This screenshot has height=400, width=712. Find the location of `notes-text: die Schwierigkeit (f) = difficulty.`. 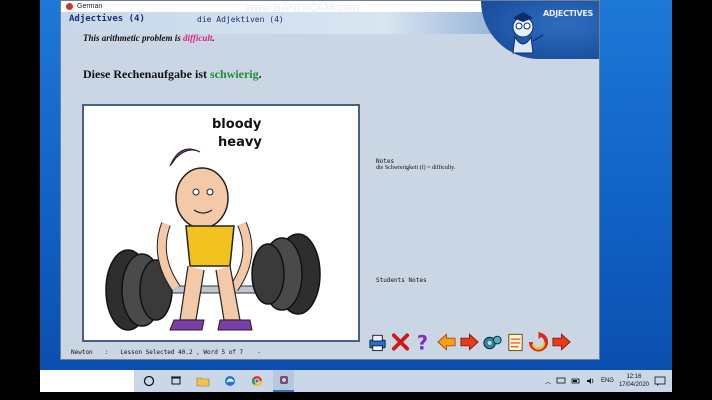

notes-text: die Schwierigkeit (f) = difficulty. is located at coordinates (416, 168).